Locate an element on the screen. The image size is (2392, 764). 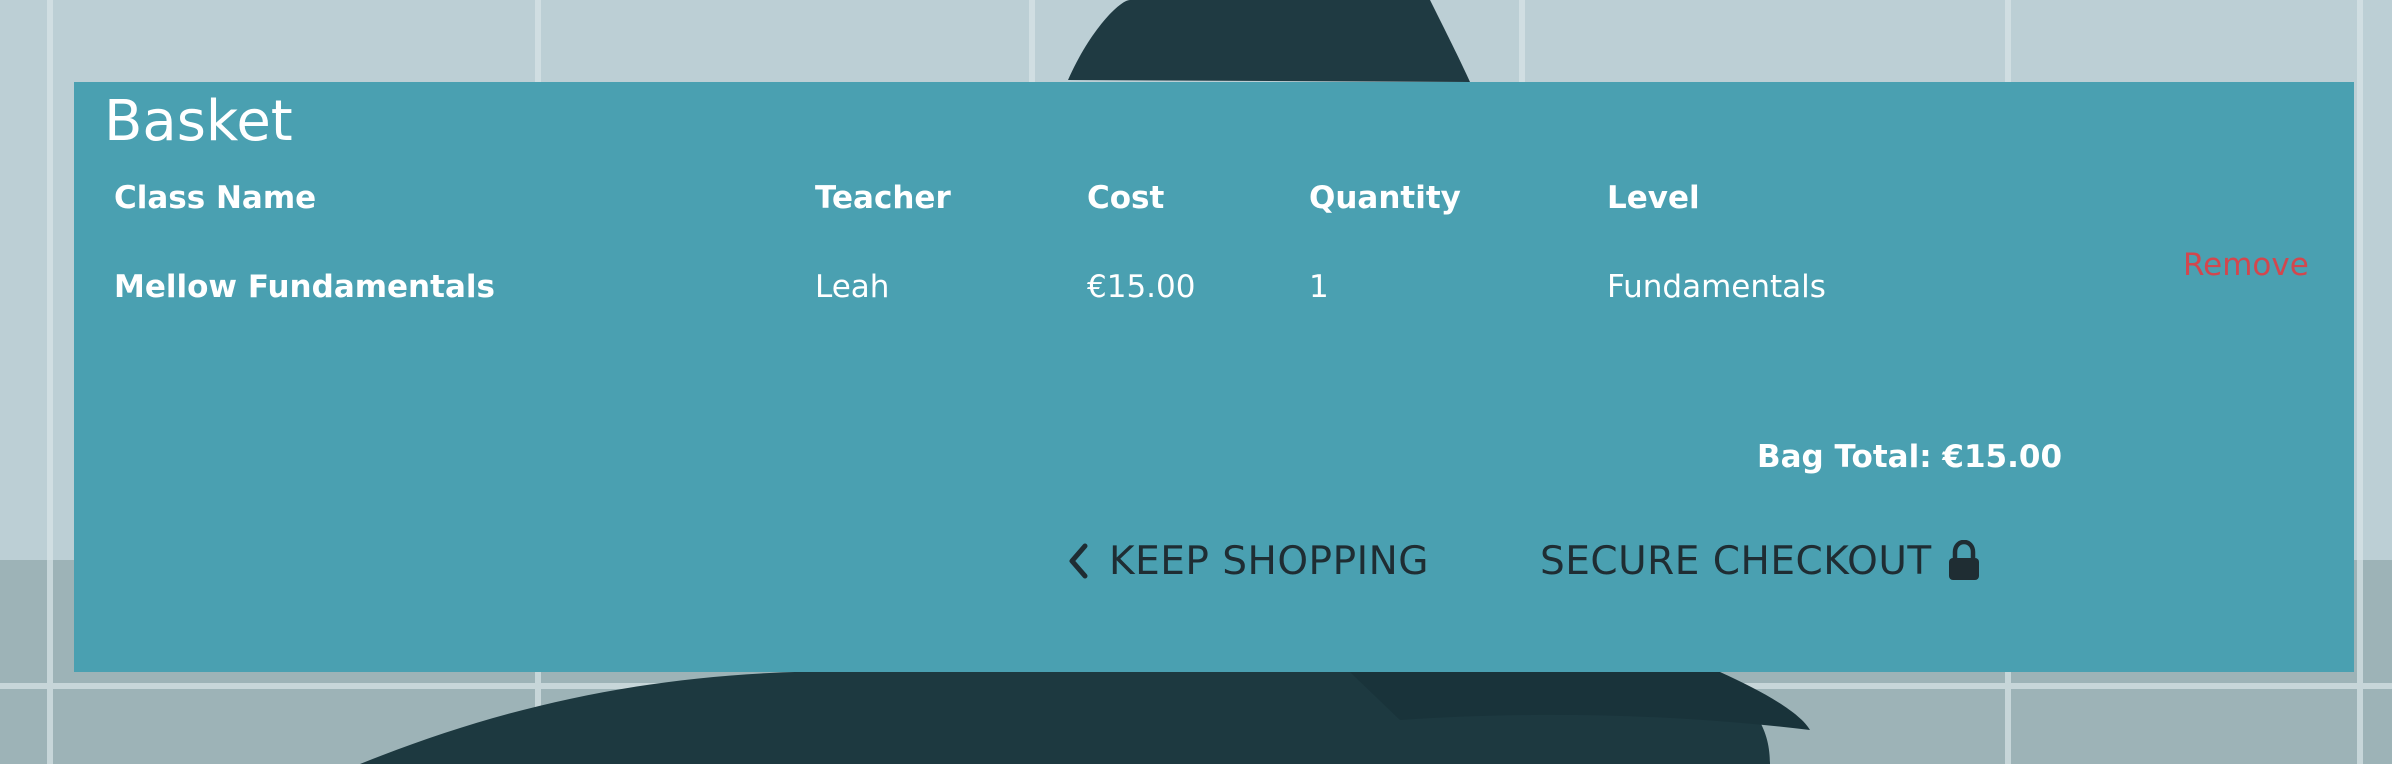
secure-checkout-label: SECURE CHECKOUT is located at coordinates (1736, 561).